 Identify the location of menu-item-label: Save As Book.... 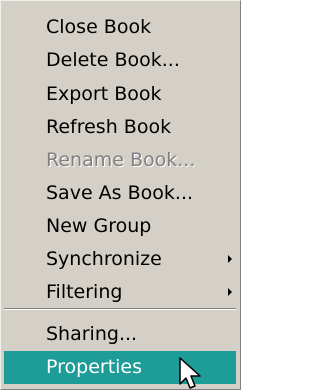
(120, 193).